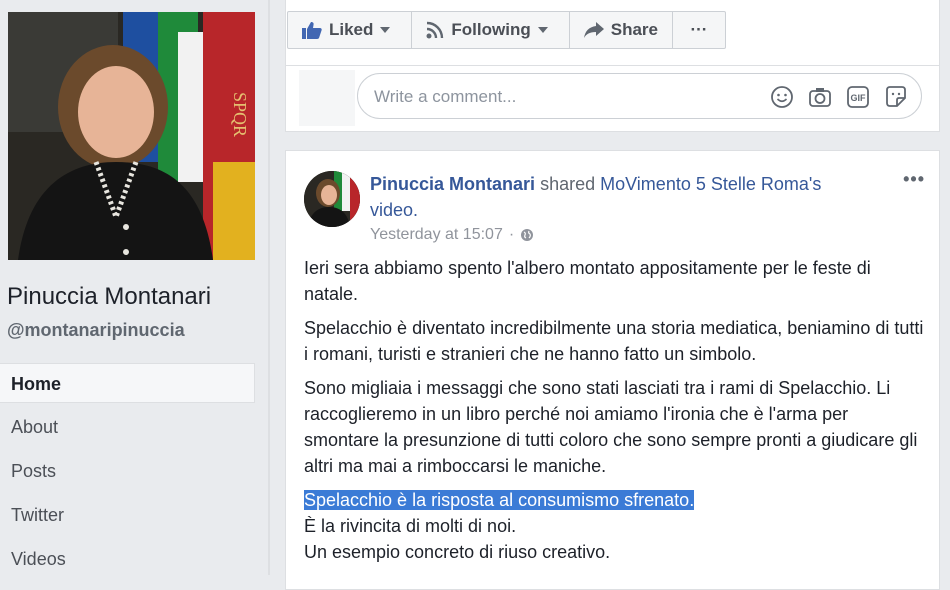 The width and height of the screenshot is (950, 590). I want to click on author-avatar-image, so click(332, 199).